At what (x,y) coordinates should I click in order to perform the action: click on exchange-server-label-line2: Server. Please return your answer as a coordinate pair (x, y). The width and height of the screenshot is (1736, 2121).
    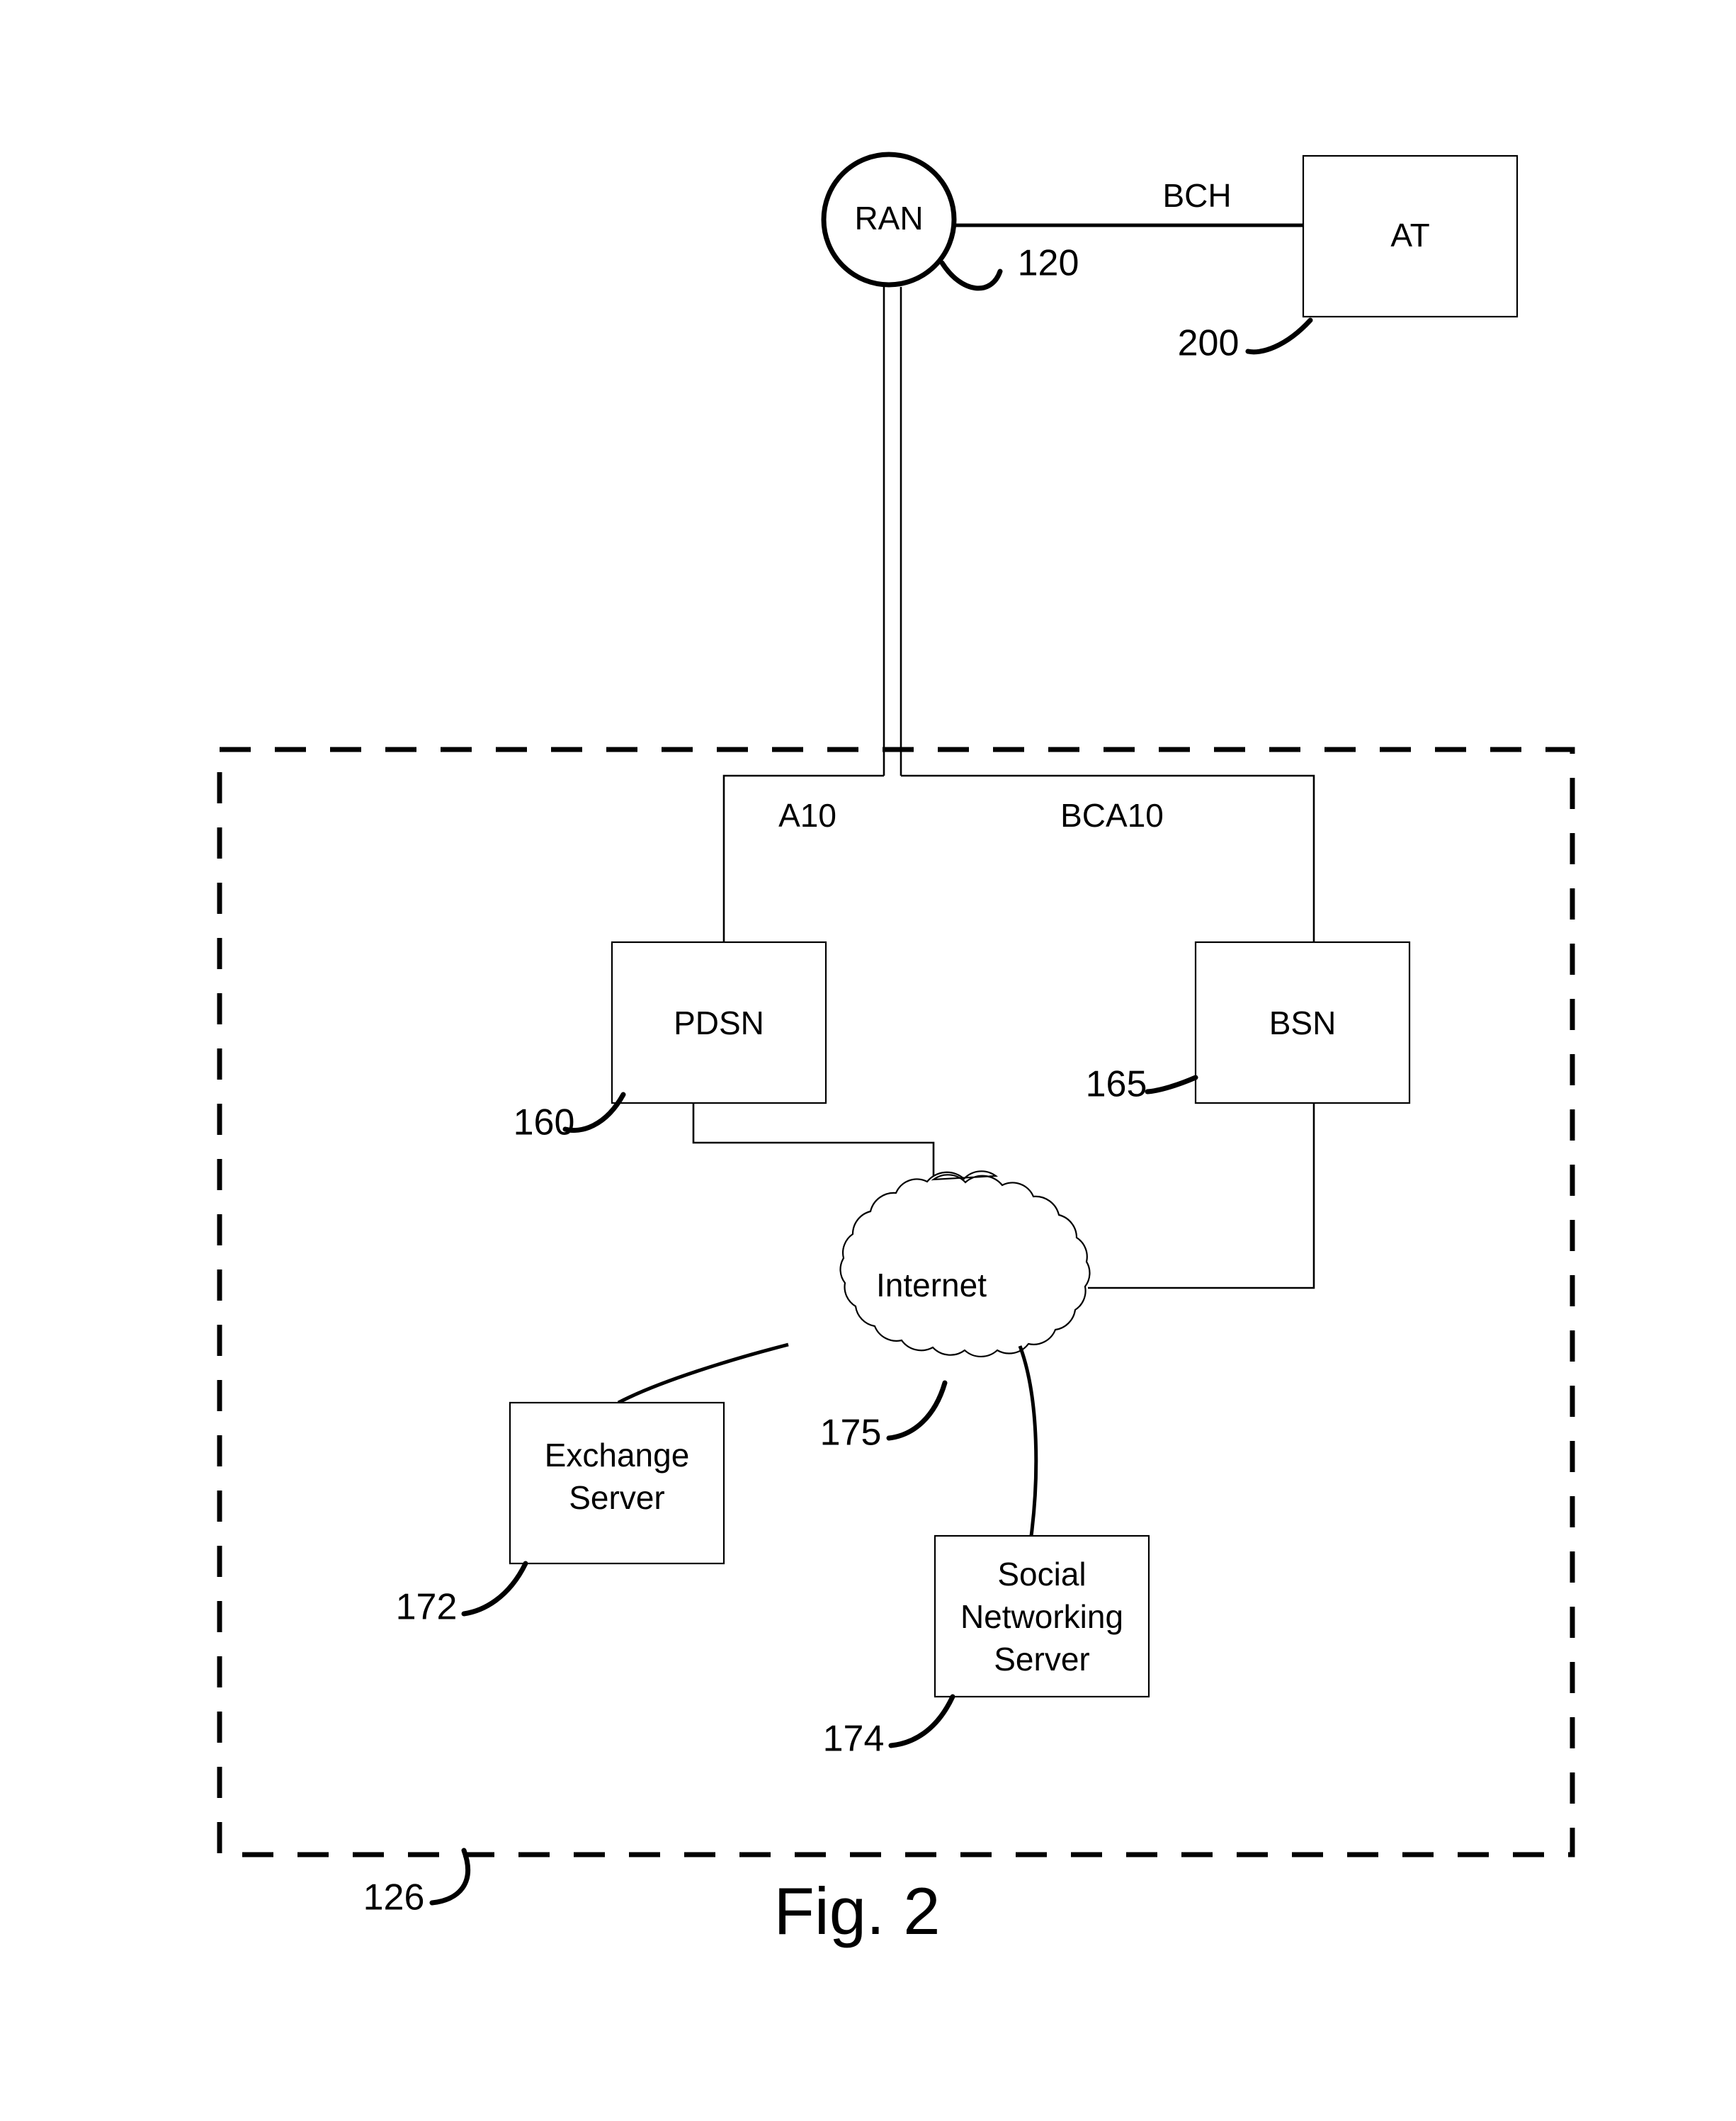
    Looking at the image, I should click on (616, 1497).